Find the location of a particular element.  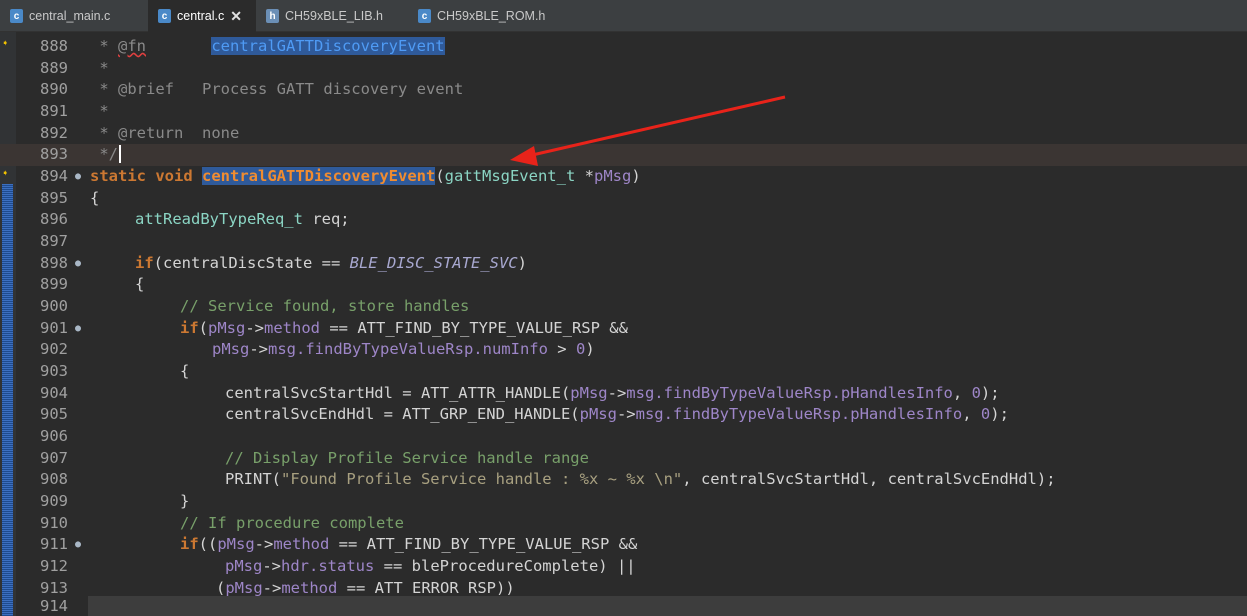

code-line: 896 attReadByTypeReq_t req; is located at coordinates (623, 220).